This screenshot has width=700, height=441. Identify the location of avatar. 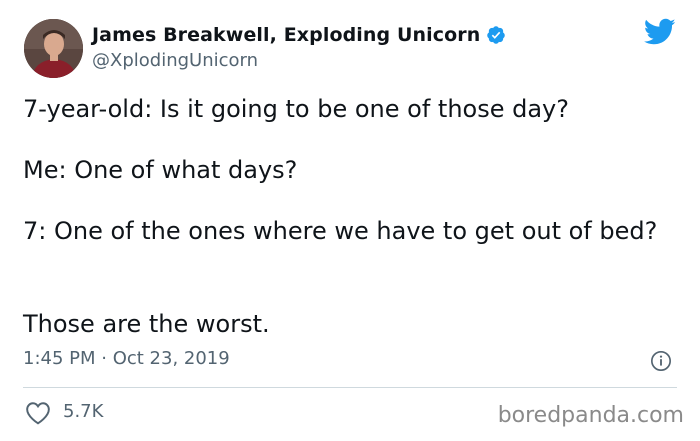
(53, 48).